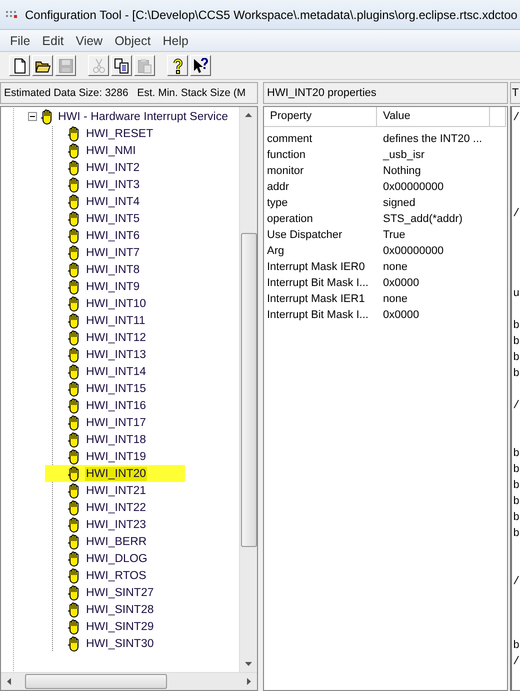 The image size is (520, 691). I want to click on tree-item: HWI_INT8, so click(113, 269).